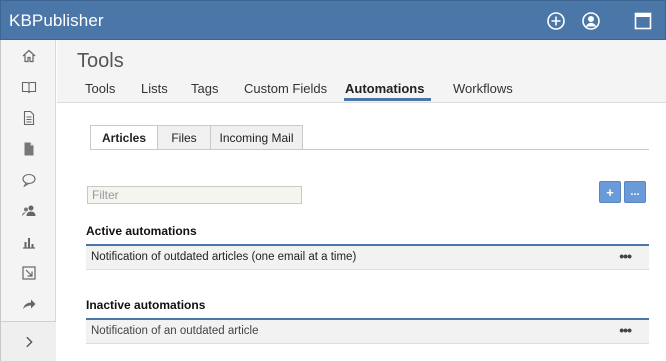  What do you see at coordinates (28, 272) in the screenshot?
I see `export-icon` at bounding box center [28, 272].